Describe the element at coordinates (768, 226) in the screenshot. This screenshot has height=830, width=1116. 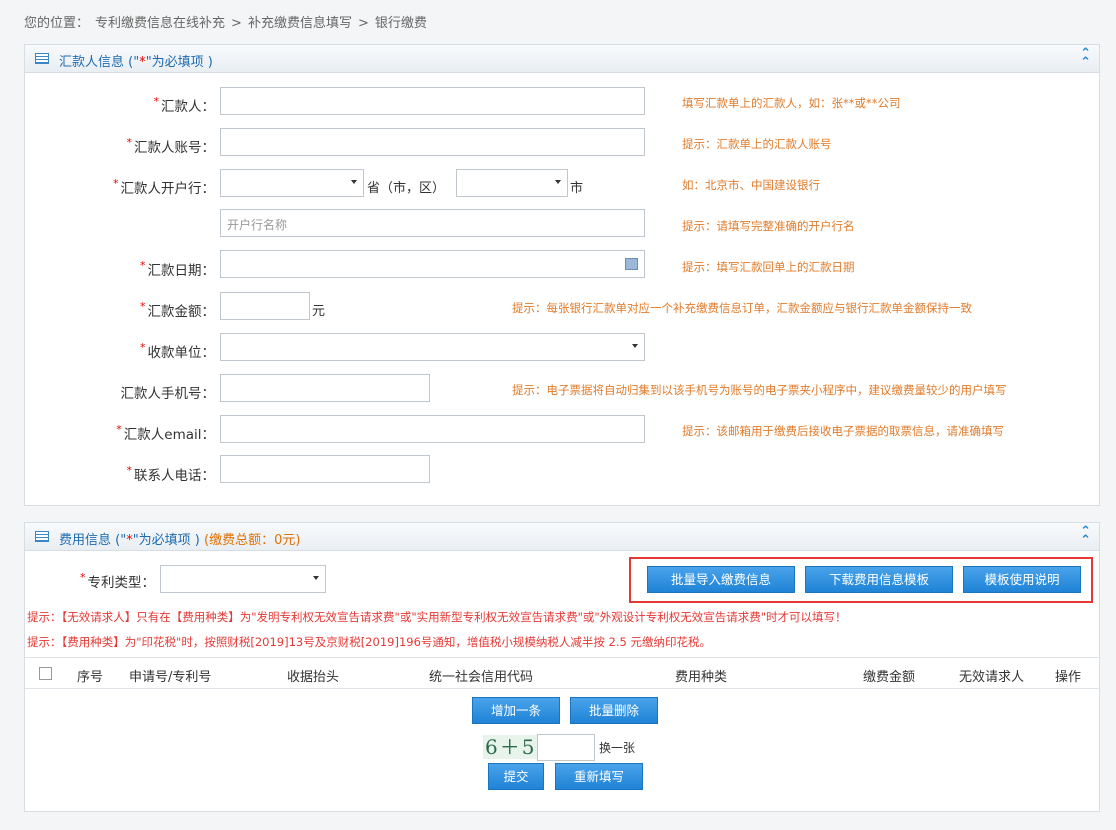
I see `bank-name-hint: 提示：请填写完整准确的开户行名` at that location.